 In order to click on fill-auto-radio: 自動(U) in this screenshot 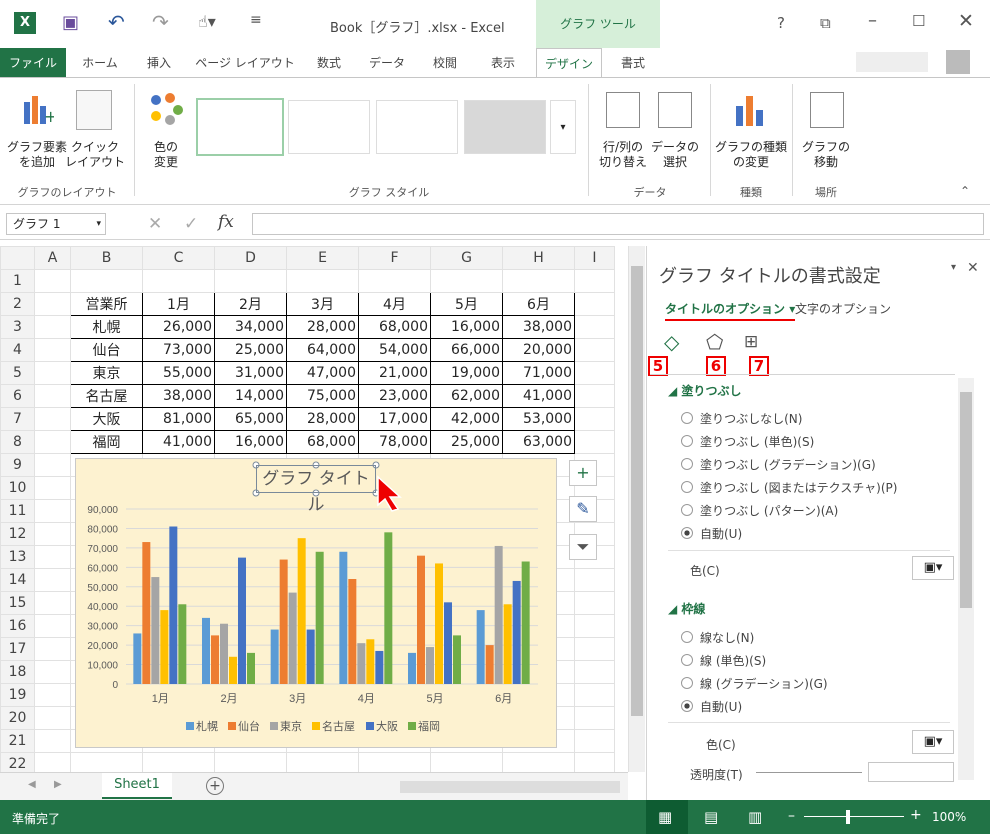, I will do `click(711, 533)`.